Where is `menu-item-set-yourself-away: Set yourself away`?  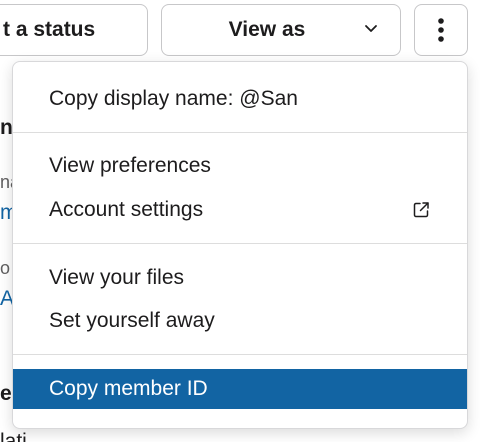 menu-item-set-yourself-away: Set yourself away is located at coordinates (240, 321).